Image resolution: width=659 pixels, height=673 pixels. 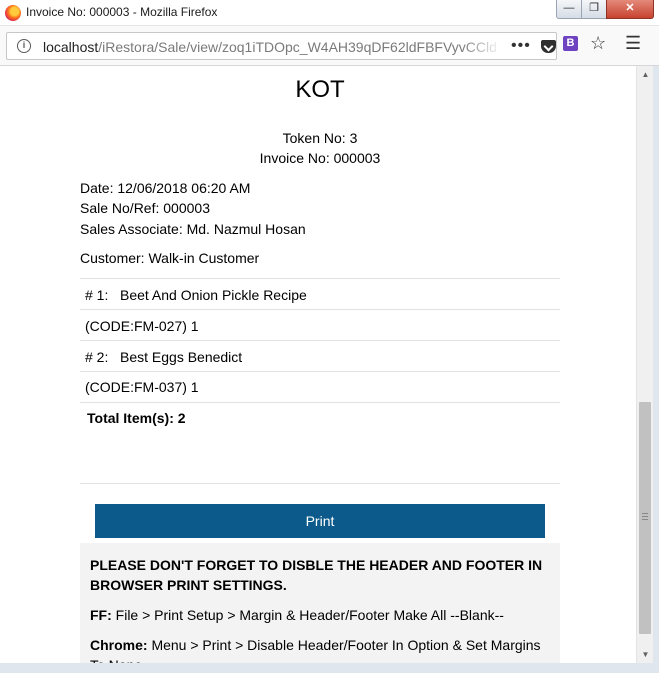 I want to click on hamburger-menu-icon: ☰, so click(x=633, y=43).